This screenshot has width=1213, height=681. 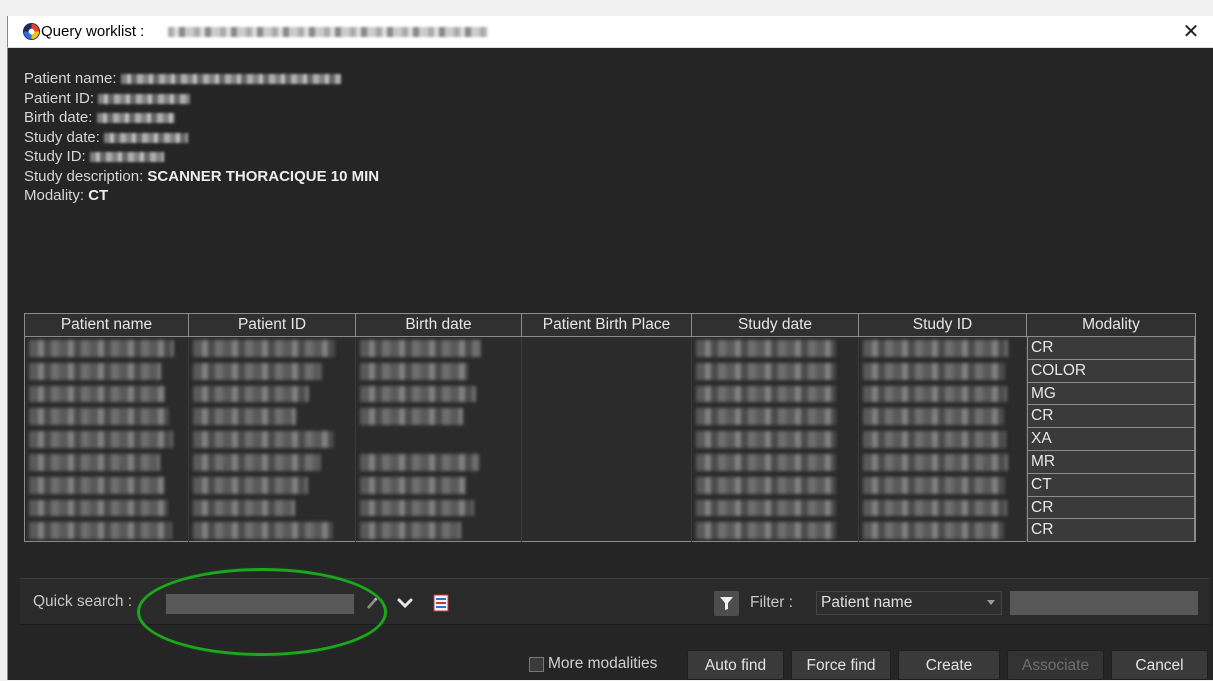 What do you see at coordinates (1159, 665) in the screenshot?
I see `cancel-button: Cancel` at bounding box center [1159, 665].